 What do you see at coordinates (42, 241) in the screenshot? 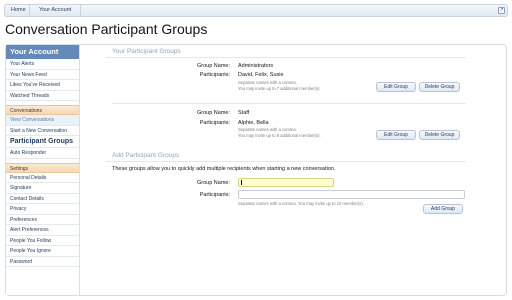
I see `sidebar-item-people-you-follow: People You Follow` at bounding box center [42, 241].